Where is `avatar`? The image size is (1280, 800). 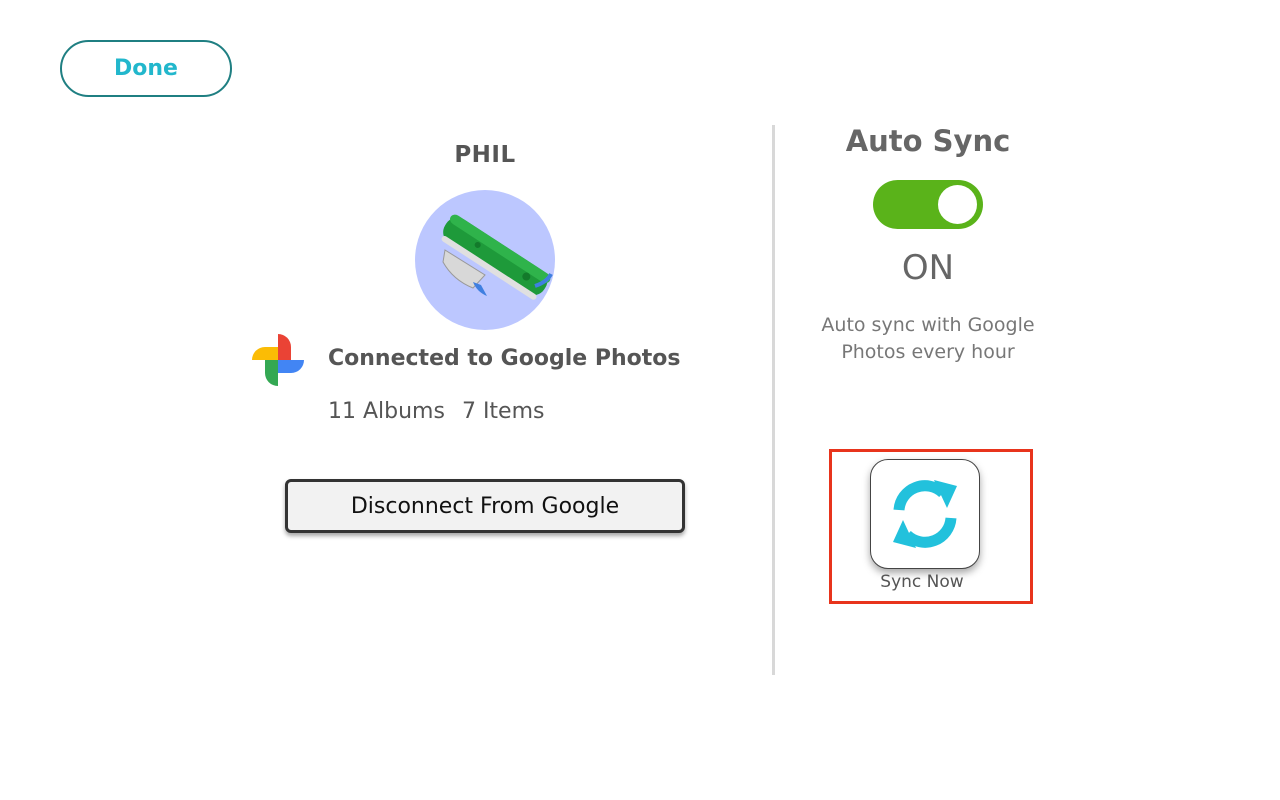 avatar is located at coordinates (485, 260).